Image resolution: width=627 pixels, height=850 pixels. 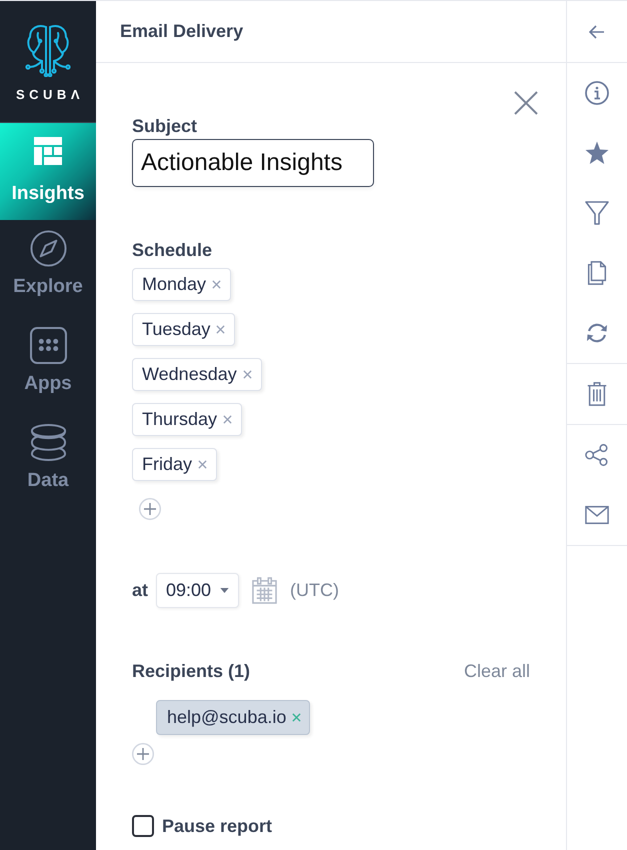 I want to click on share-icon, so click(x=597, y=455).